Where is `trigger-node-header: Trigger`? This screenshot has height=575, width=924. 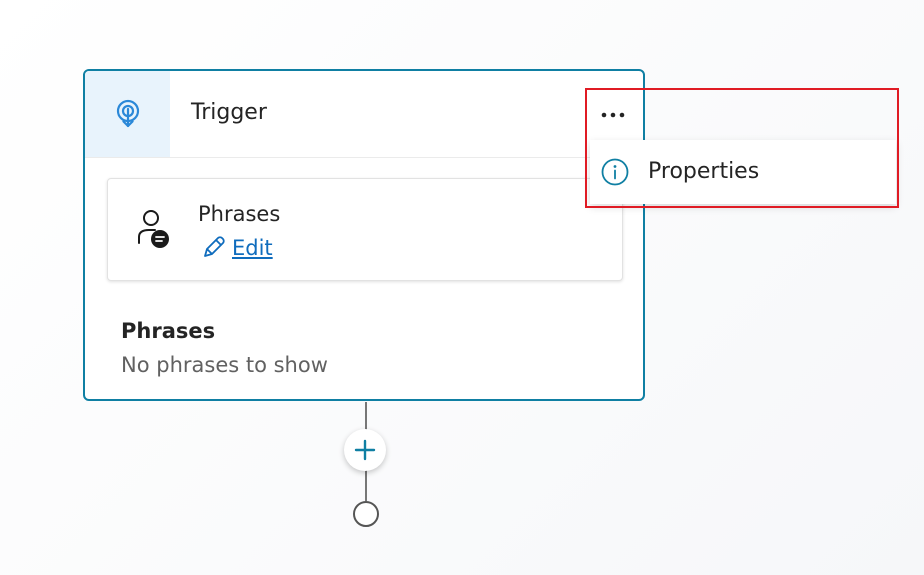
trigger-node-header: Trigger is located at coordinates (364, 114).